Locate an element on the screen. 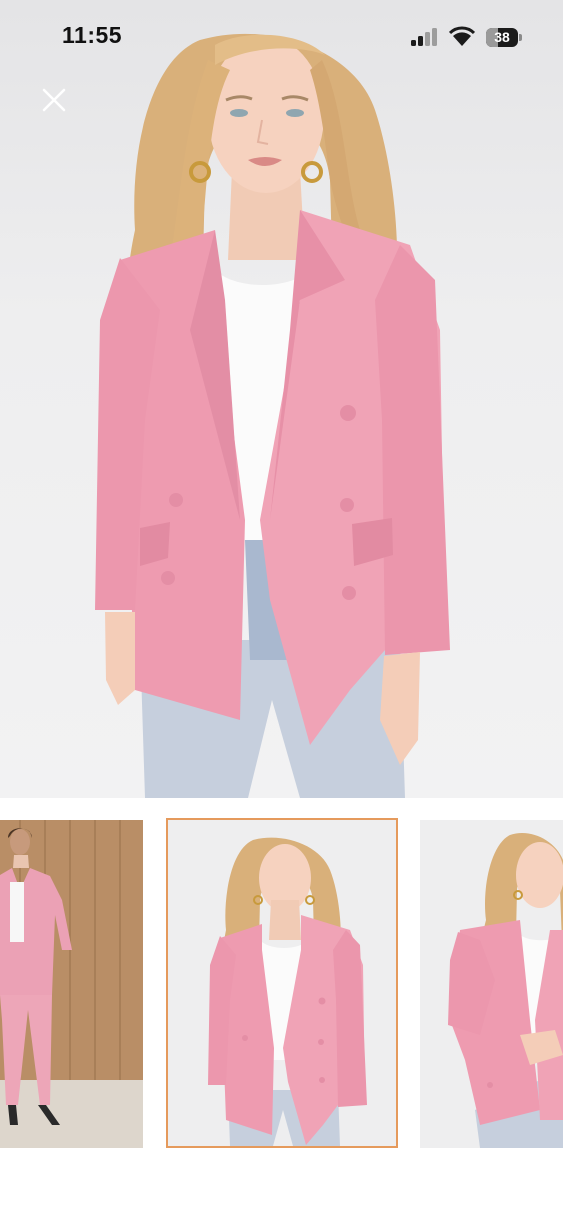 The image size is (563, 1219). status-time: 11:55 is located at coordinates (92, 35).